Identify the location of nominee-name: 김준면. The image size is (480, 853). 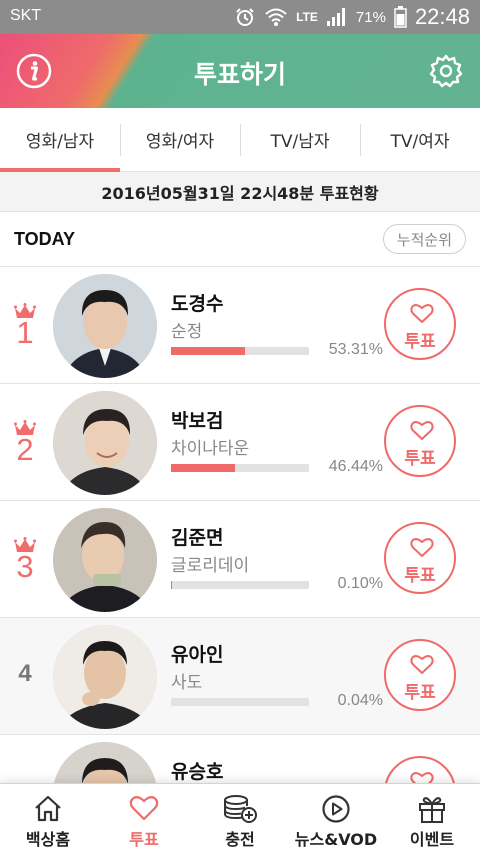
(197, 538).